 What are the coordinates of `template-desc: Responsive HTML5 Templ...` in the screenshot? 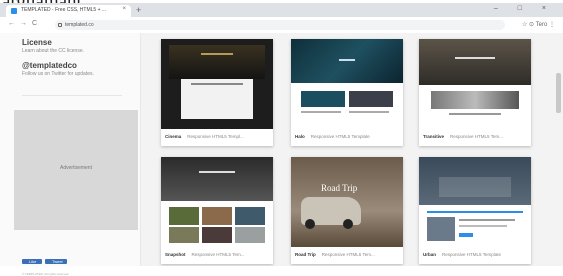 It's located at (215, 136).